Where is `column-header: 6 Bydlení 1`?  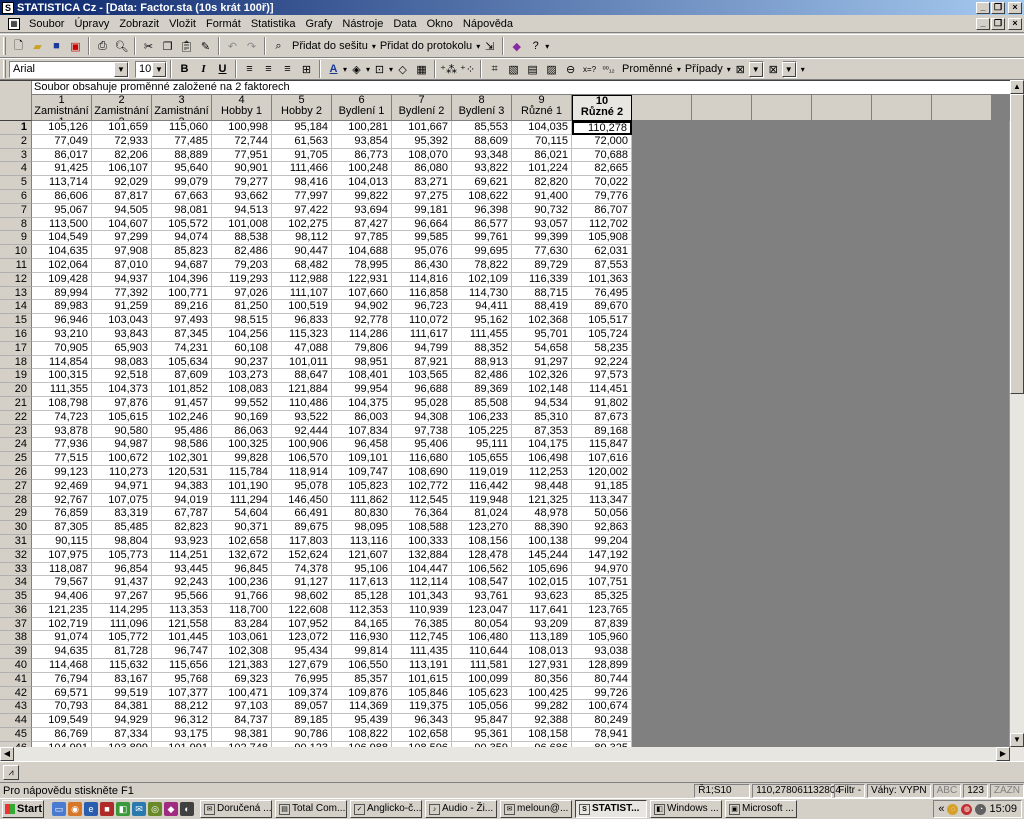
column-header: 6 Bydlení 1 is located at coordinates (362, 108).